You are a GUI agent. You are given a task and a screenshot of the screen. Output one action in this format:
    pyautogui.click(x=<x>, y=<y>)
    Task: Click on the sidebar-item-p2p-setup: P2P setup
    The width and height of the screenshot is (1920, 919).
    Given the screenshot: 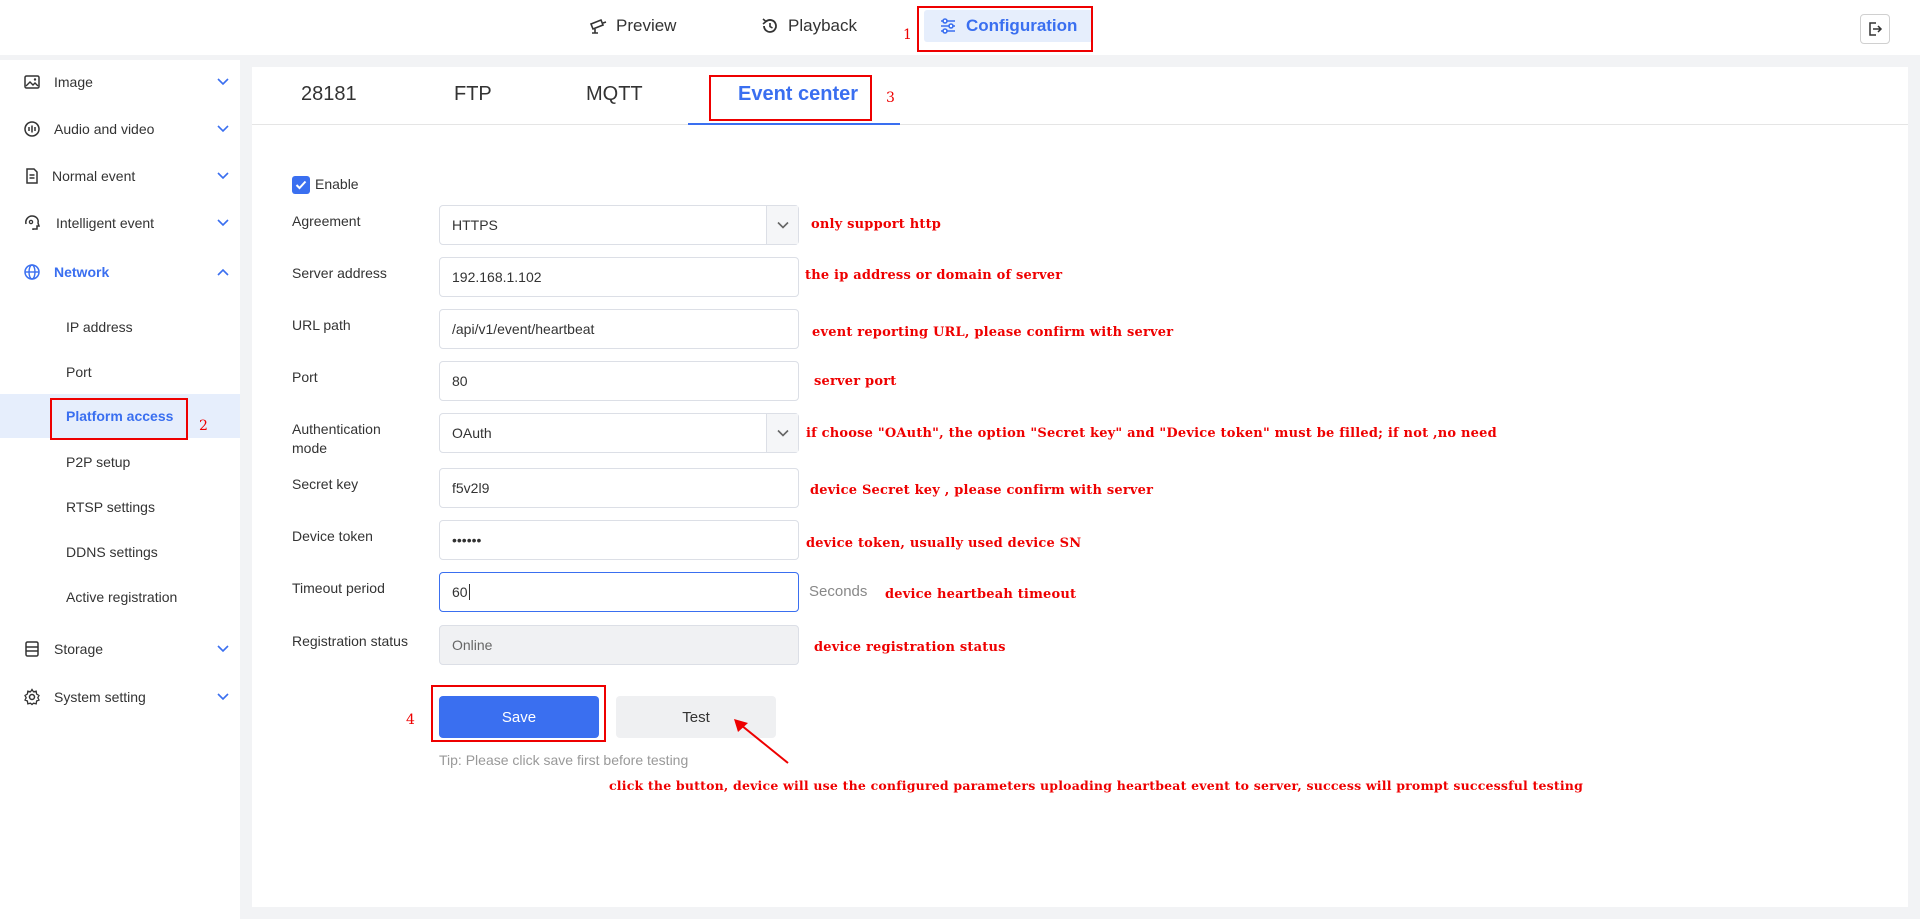 What is the action you would take?
    pyautogui.click(x=120, y=462)
    